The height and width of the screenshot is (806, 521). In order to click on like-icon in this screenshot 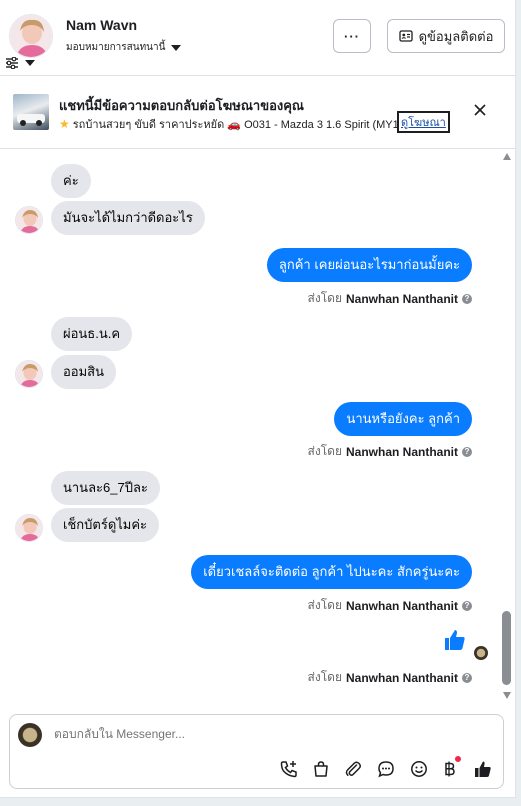, I will do `click(455, 640)`.